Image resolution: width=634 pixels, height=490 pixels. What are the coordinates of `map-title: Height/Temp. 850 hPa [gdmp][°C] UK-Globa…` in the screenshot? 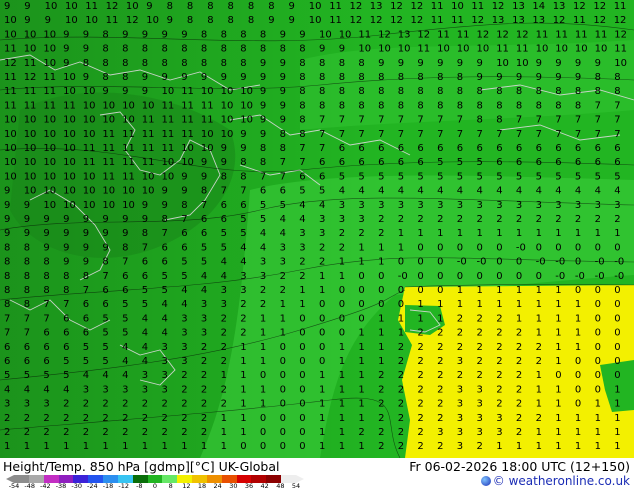 It's located at (141, 466).